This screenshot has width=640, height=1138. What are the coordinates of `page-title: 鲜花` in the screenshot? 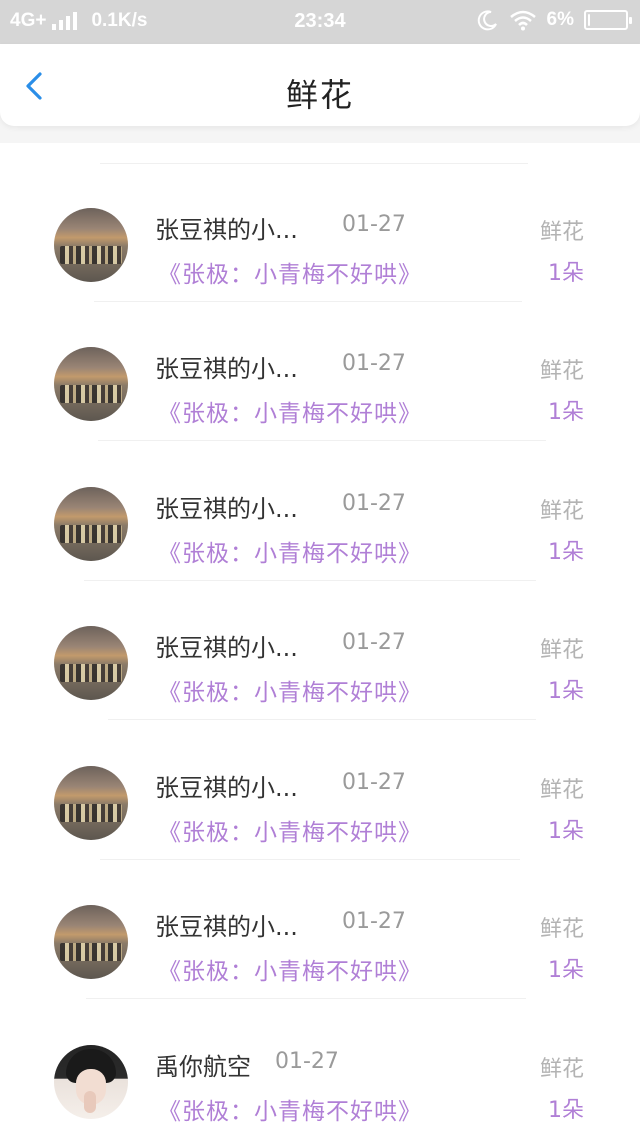 It's located at (319, 95).